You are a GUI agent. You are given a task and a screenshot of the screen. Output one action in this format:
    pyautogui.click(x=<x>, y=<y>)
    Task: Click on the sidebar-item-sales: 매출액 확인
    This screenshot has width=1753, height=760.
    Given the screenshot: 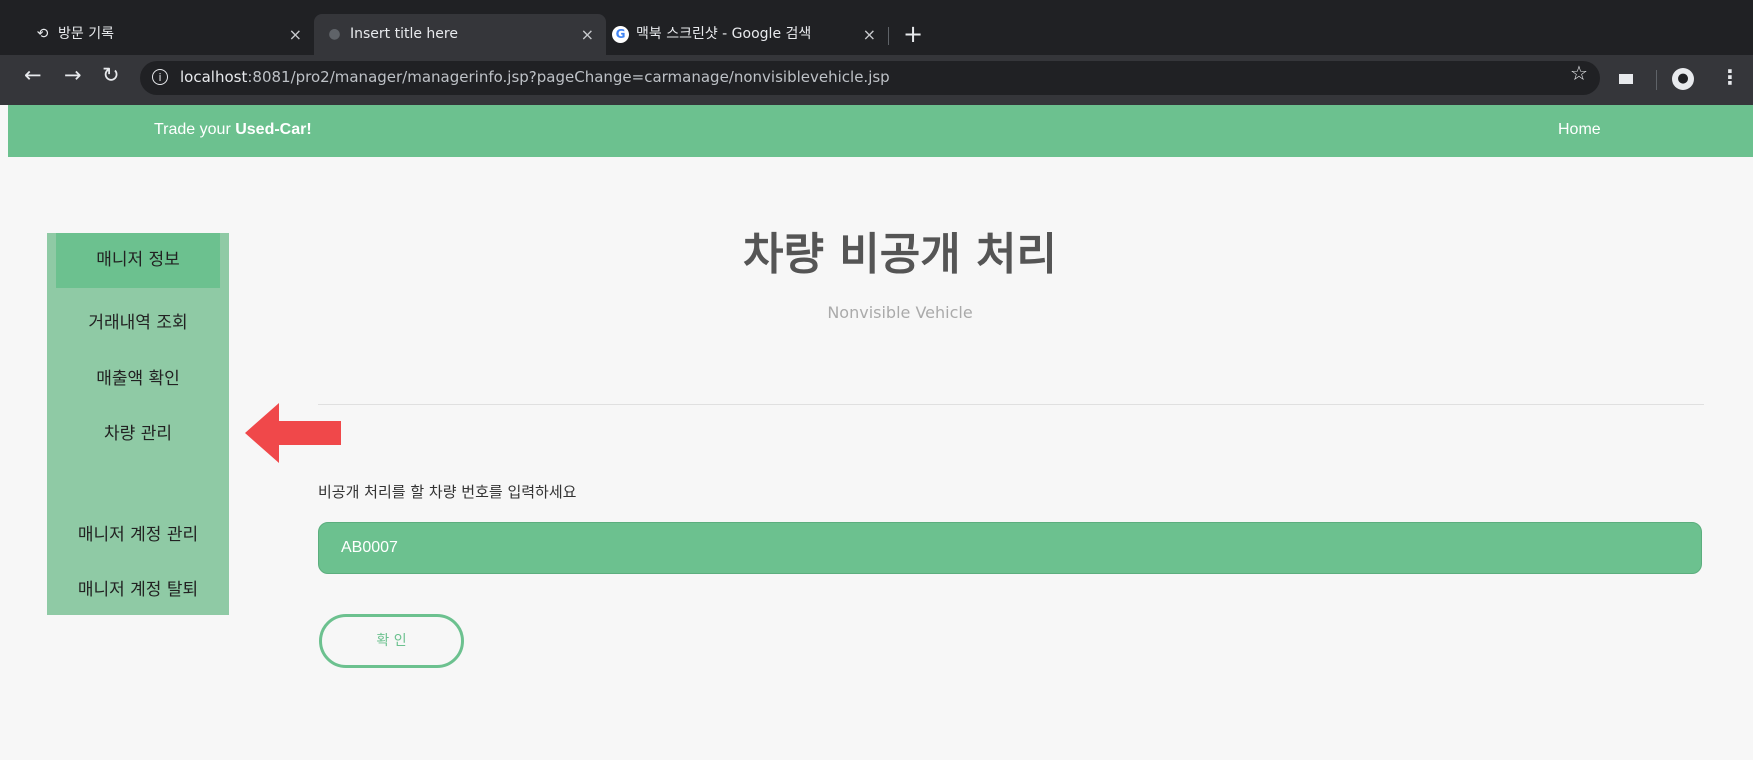 What is the action you would take?
    pyautogui.click(x=138, y=376)
    